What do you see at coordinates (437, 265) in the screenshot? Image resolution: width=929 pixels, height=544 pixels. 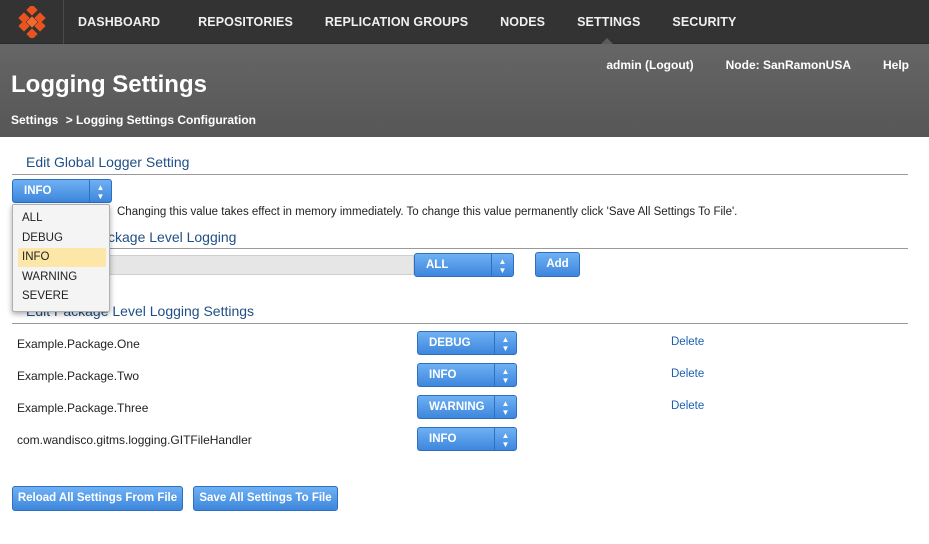 I see `add-package-level-value: ALL` at bounding box center [437, 265].